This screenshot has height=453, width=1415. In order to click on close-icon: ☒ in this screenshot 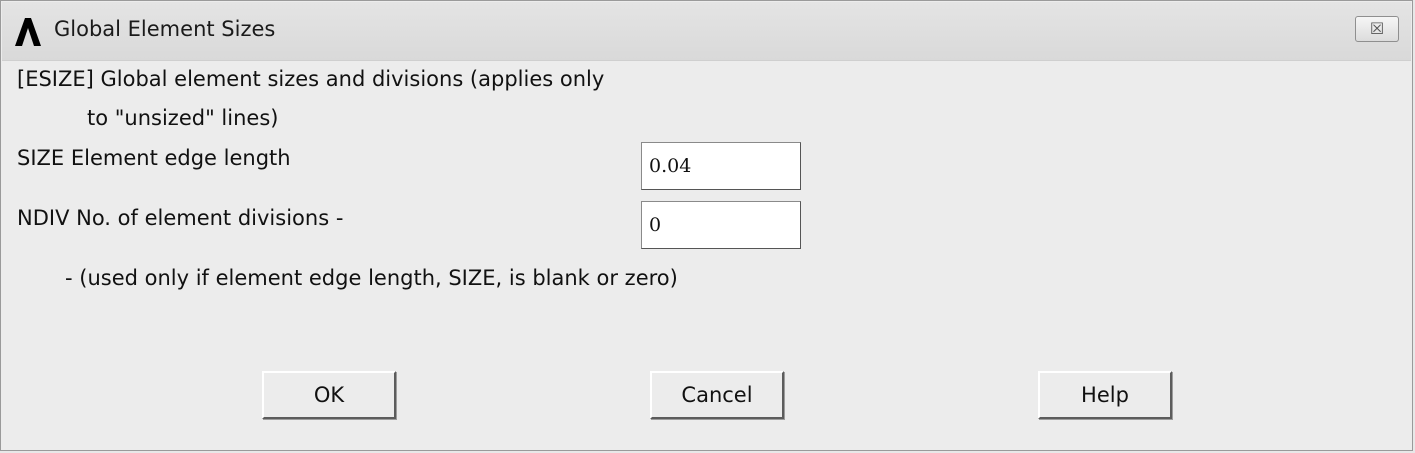, I will do `click(1377, 28)`.